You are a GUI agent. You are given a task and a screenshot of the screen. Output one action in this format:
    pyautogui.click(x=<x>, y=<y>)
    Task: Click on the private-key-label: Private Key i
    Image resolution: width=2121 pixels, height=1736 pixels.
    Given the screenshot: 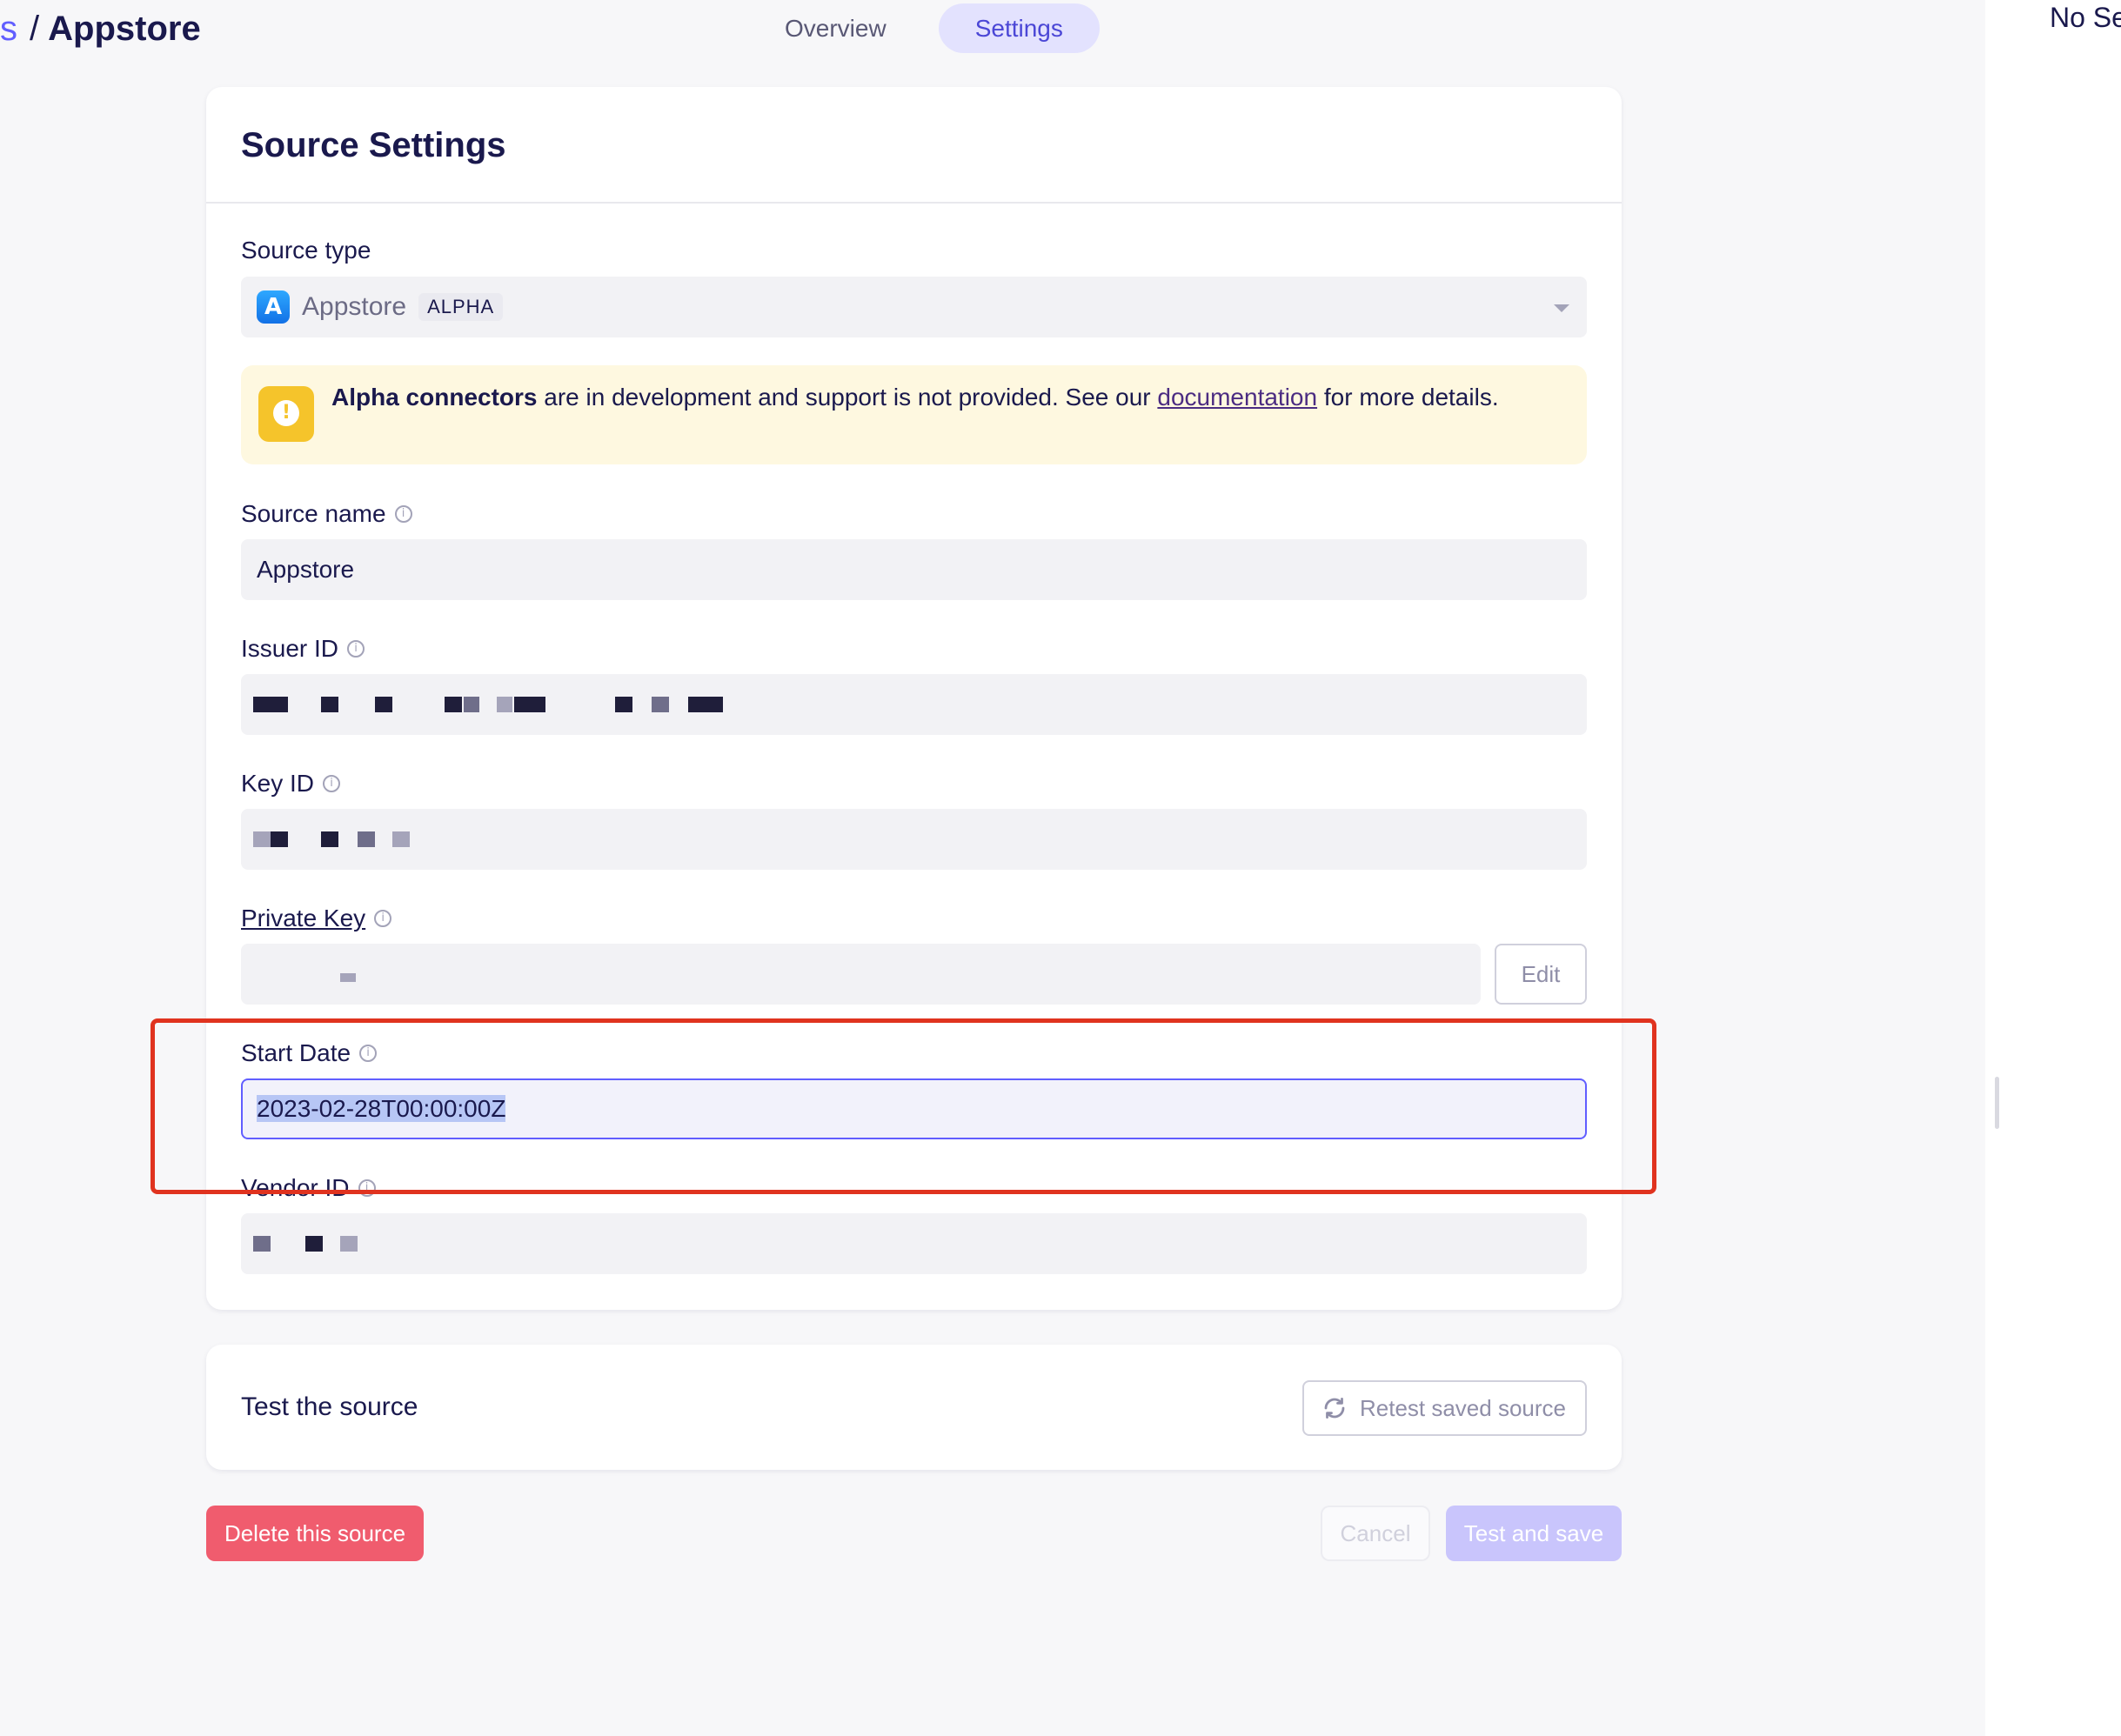 What is the action you would take?
    pyautogui.click(x=914, y=918)
    